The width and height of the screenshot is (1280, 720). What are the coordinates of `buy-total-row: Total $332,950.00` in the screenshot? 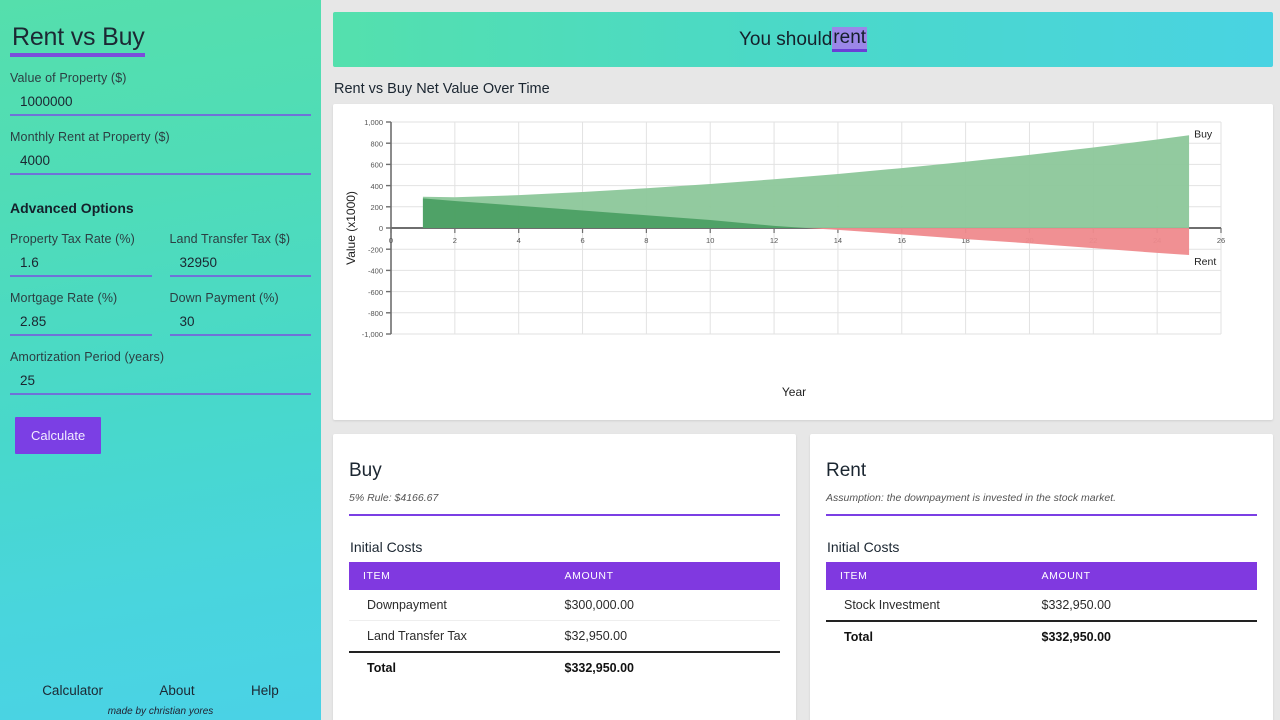 It's located at (564, 667).